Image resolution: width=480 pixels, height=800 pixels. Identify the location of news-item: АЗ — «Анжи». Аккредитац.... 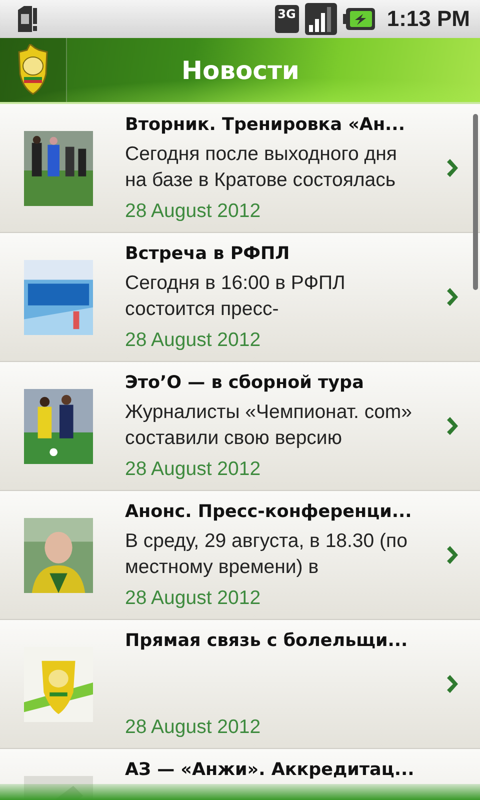
(240, 774).